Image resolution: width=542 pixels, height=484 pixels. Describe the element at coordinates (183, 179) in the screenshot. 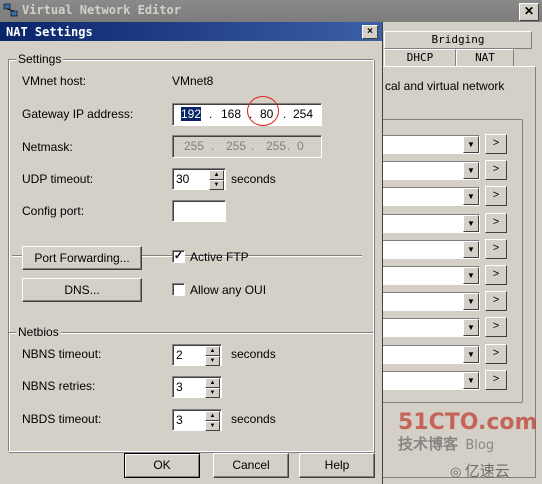

I see `udp-timeout-value: 30` at that location.